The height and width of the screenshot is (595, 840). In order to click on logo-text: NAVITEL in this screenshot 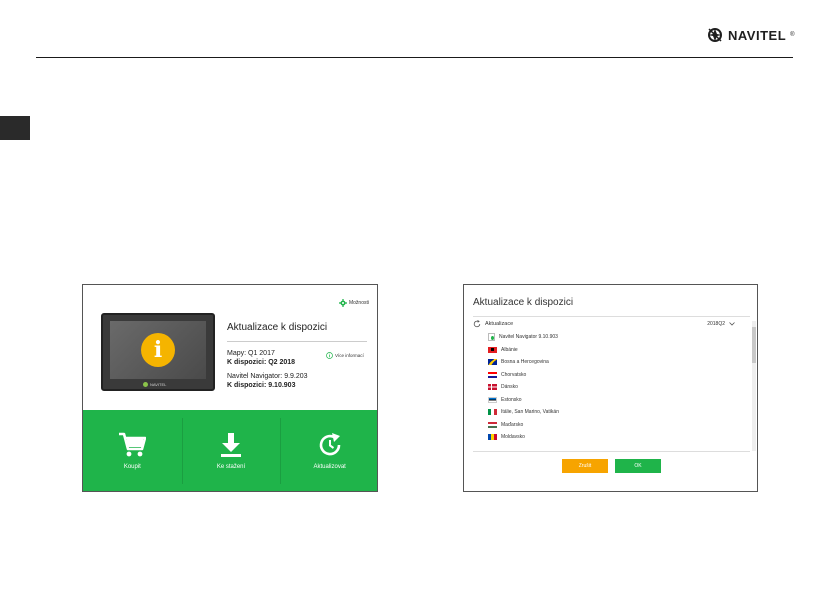, I will do `click(757, 35)`.